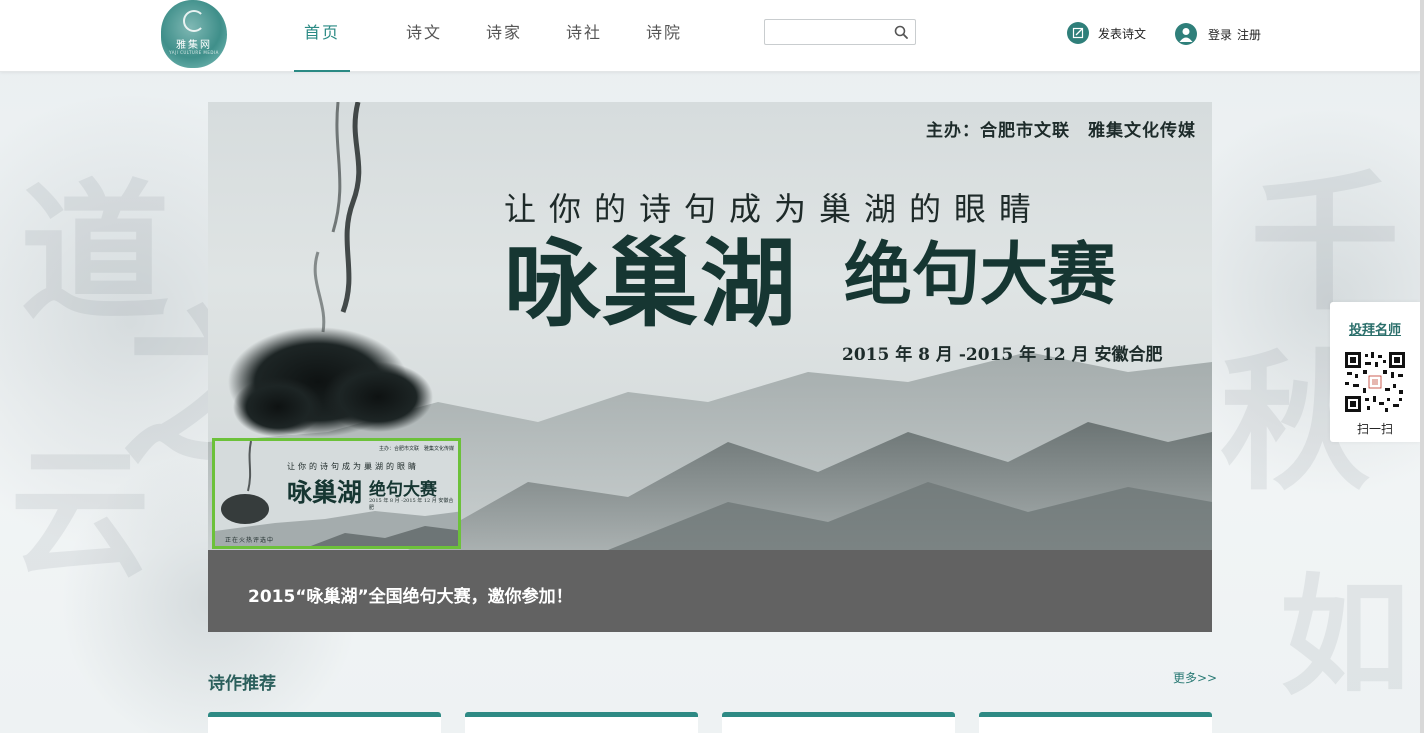 Image resolution: width=1424 pixels, height=733 pixels. What do you see at coordinates (416, 449) in the screenshot?
I see `thumbnail-sponsor: 主办：合肥市文联 雅集文化传媒` at bounding box center [416, 449].